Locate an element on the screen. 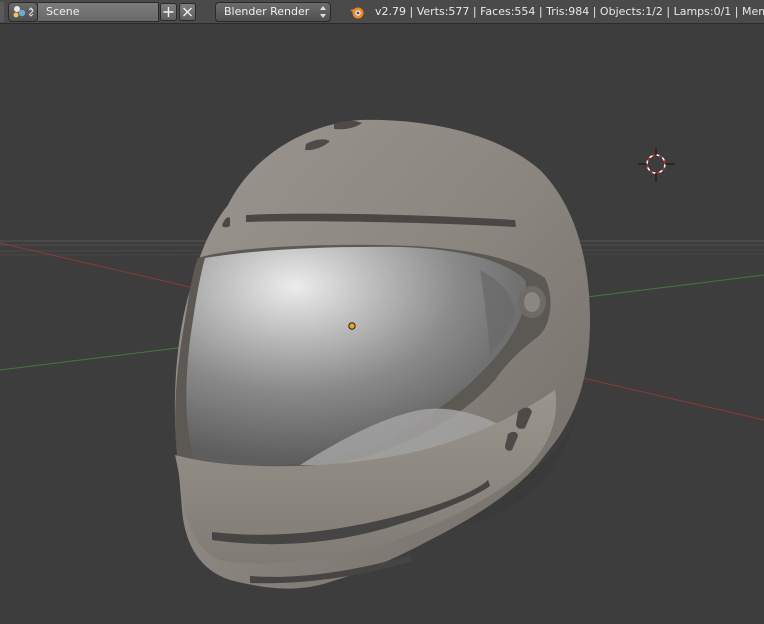 This screenshot has width=764, height=624. scene-type-button is located at coordinates (23, 12).